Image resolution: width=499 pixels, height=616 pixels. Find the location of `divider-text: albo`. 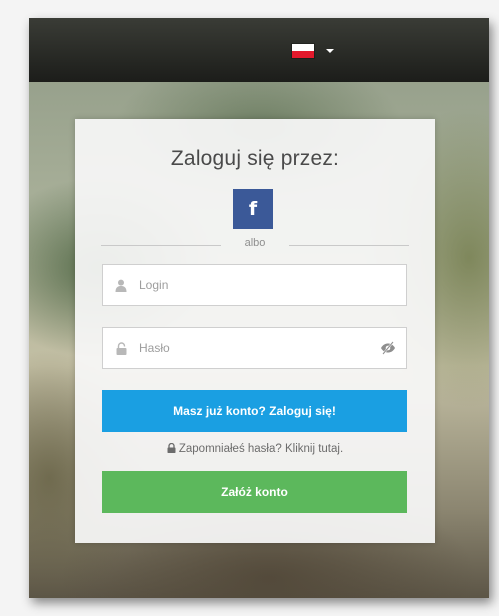

divider-text: albo is located at coordinates (255, 243).